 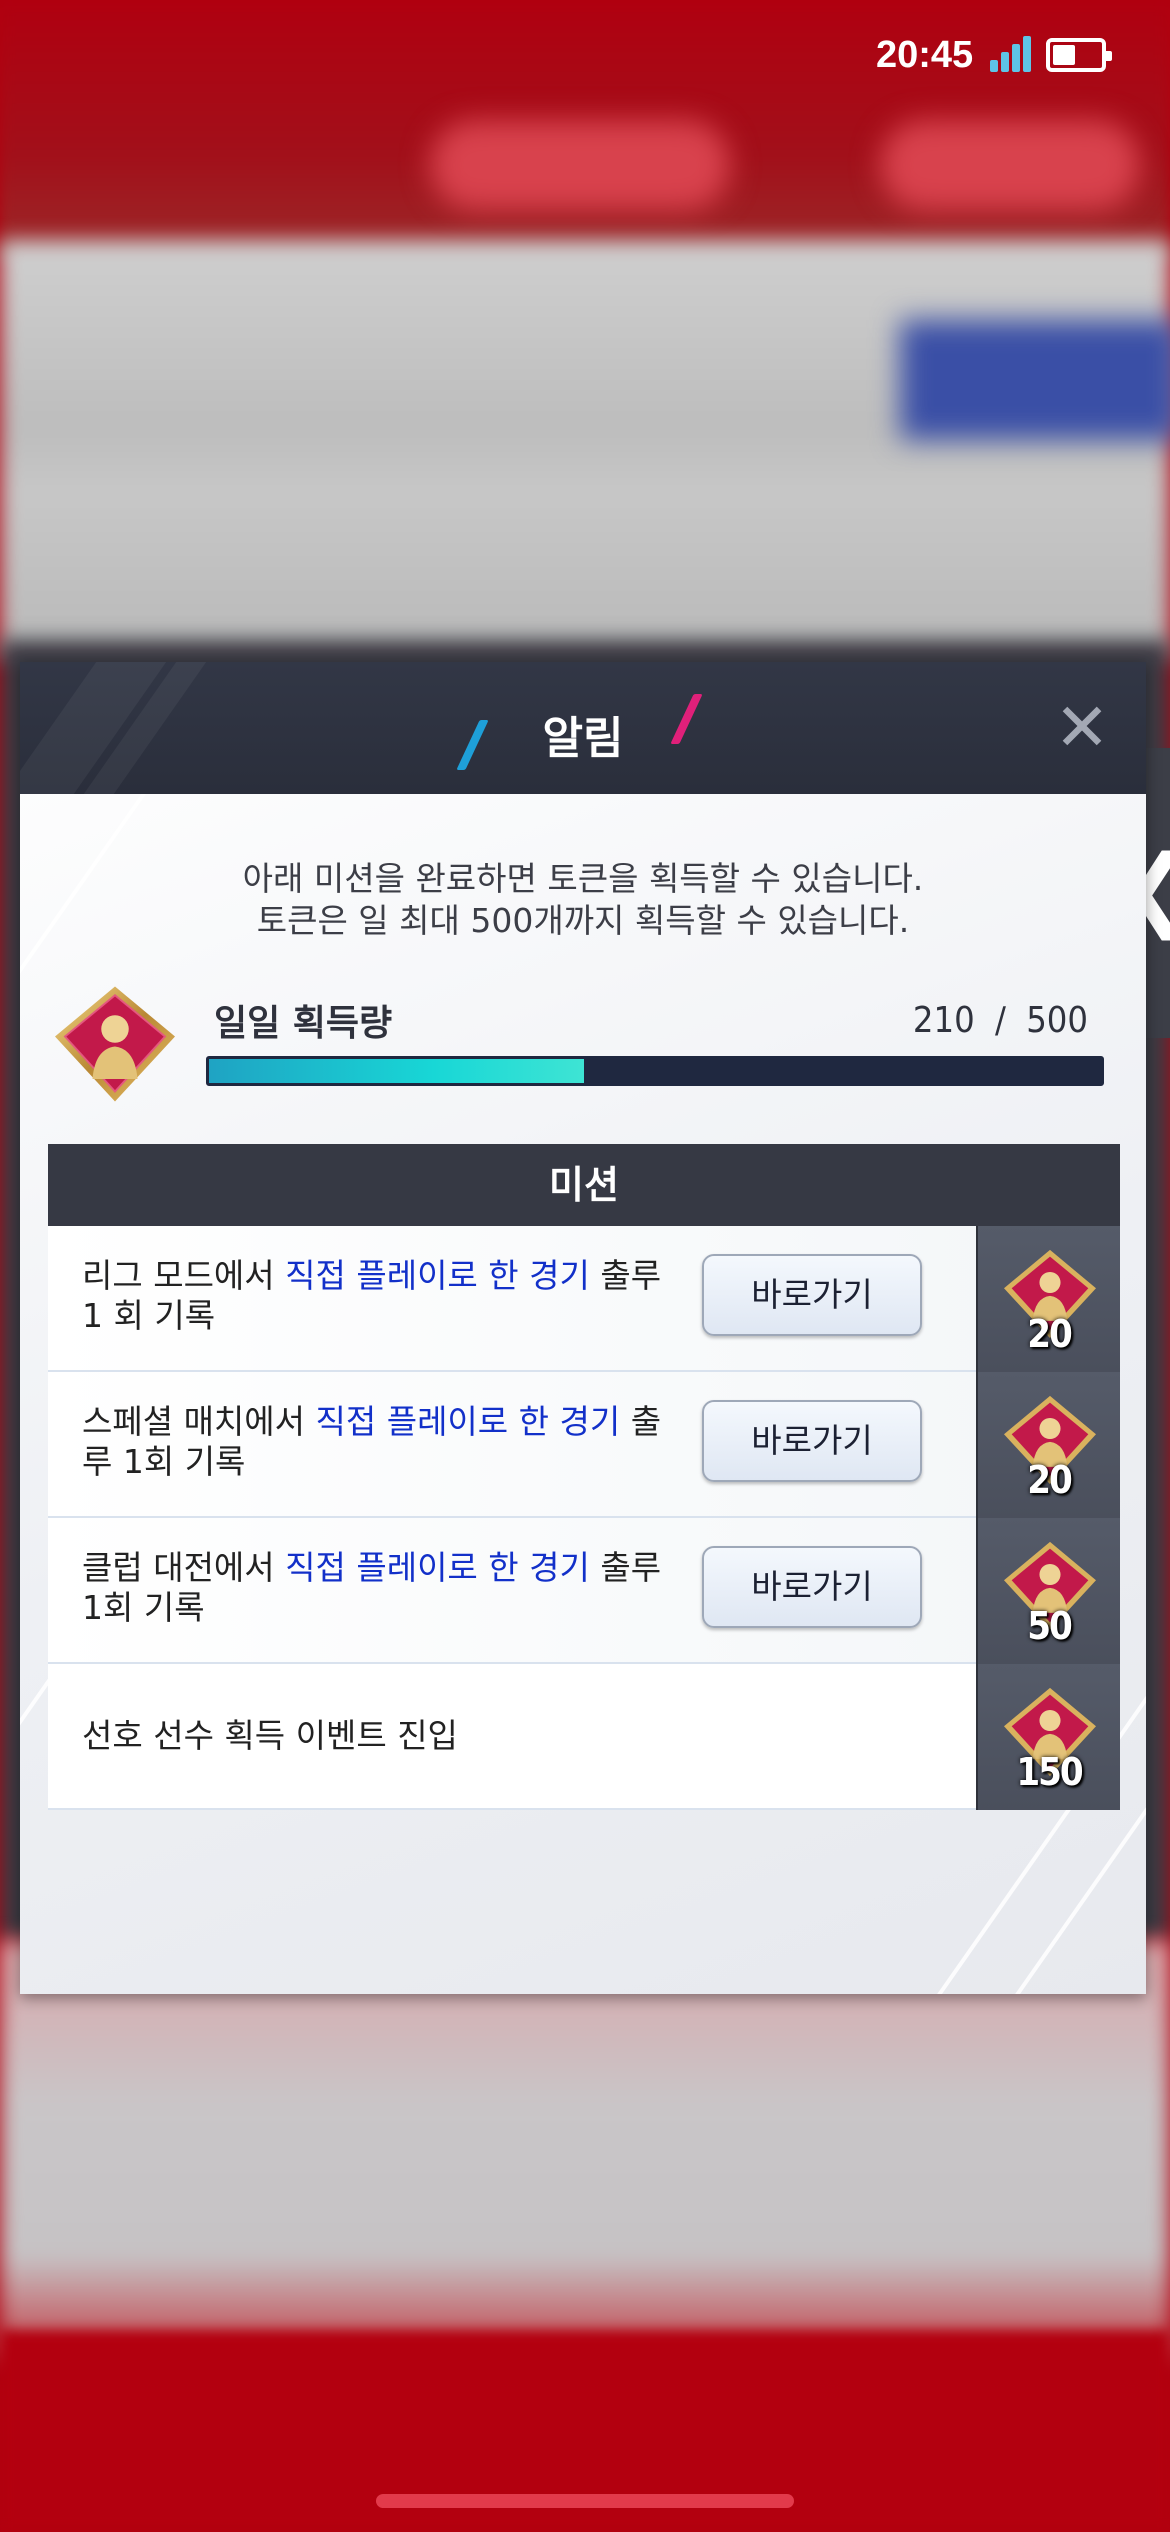 What do you see at coordinates (585, 2501) in the screenshot?
I see `home-indicator` at bounding box center [585, 2501].